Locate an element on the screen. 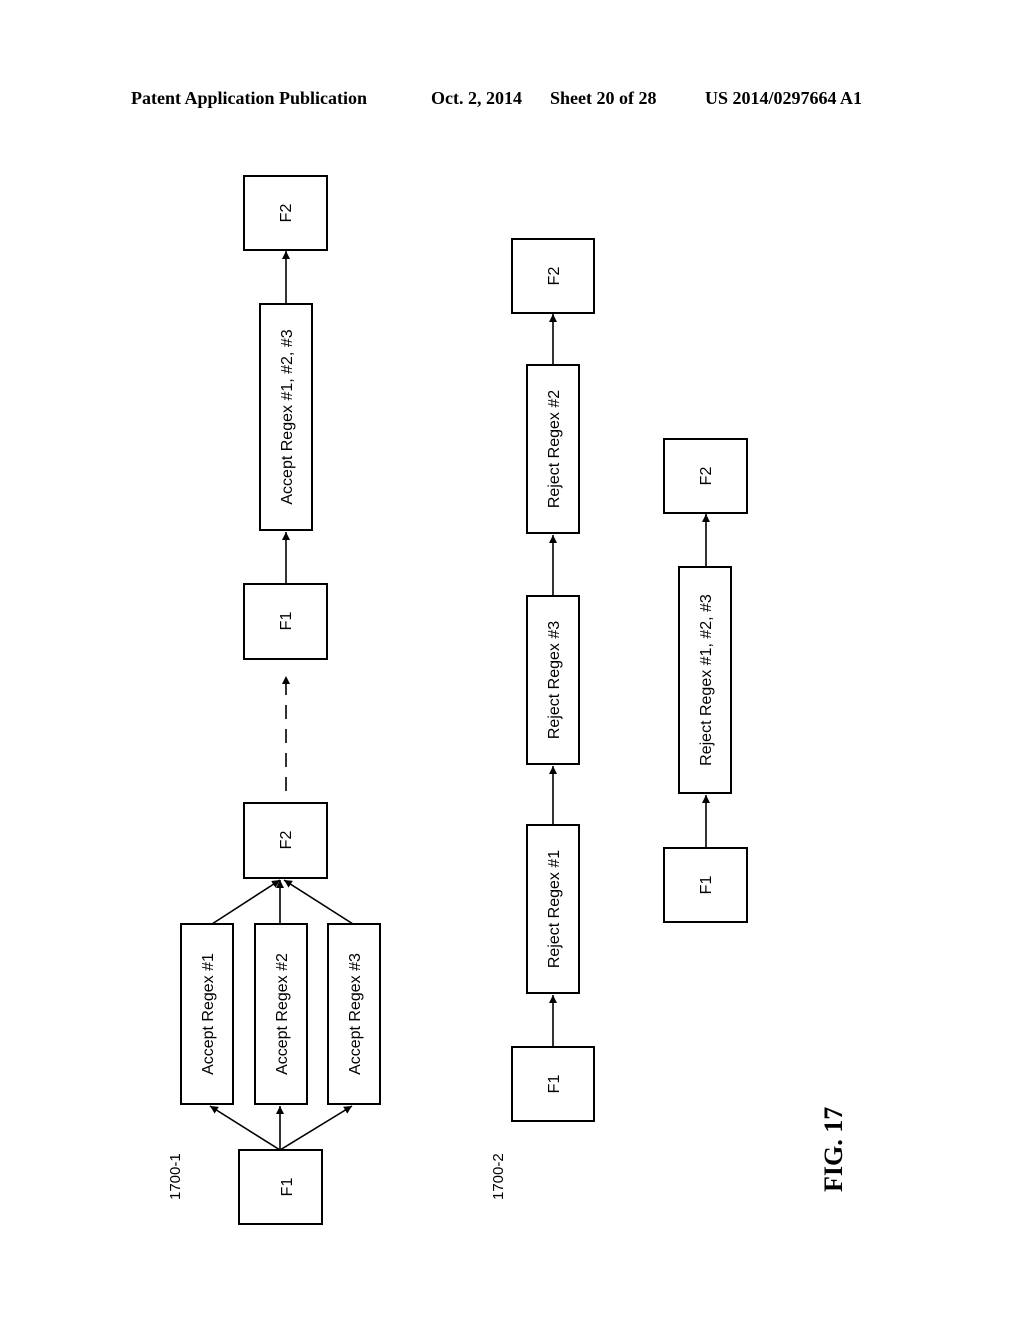 Image resolution: width=1024 pixels, height=1320 pixels. node-label: Accept Regex #2 is located at coordinates (282, 1014).